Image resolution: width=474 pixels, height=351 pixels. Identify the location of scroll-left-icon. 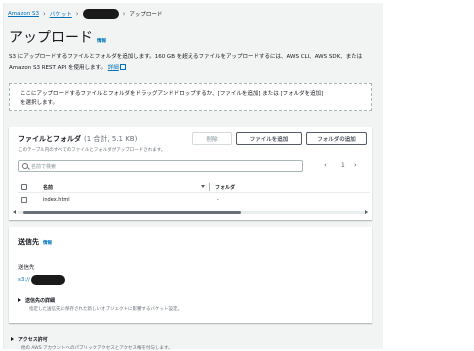
(14, 212).